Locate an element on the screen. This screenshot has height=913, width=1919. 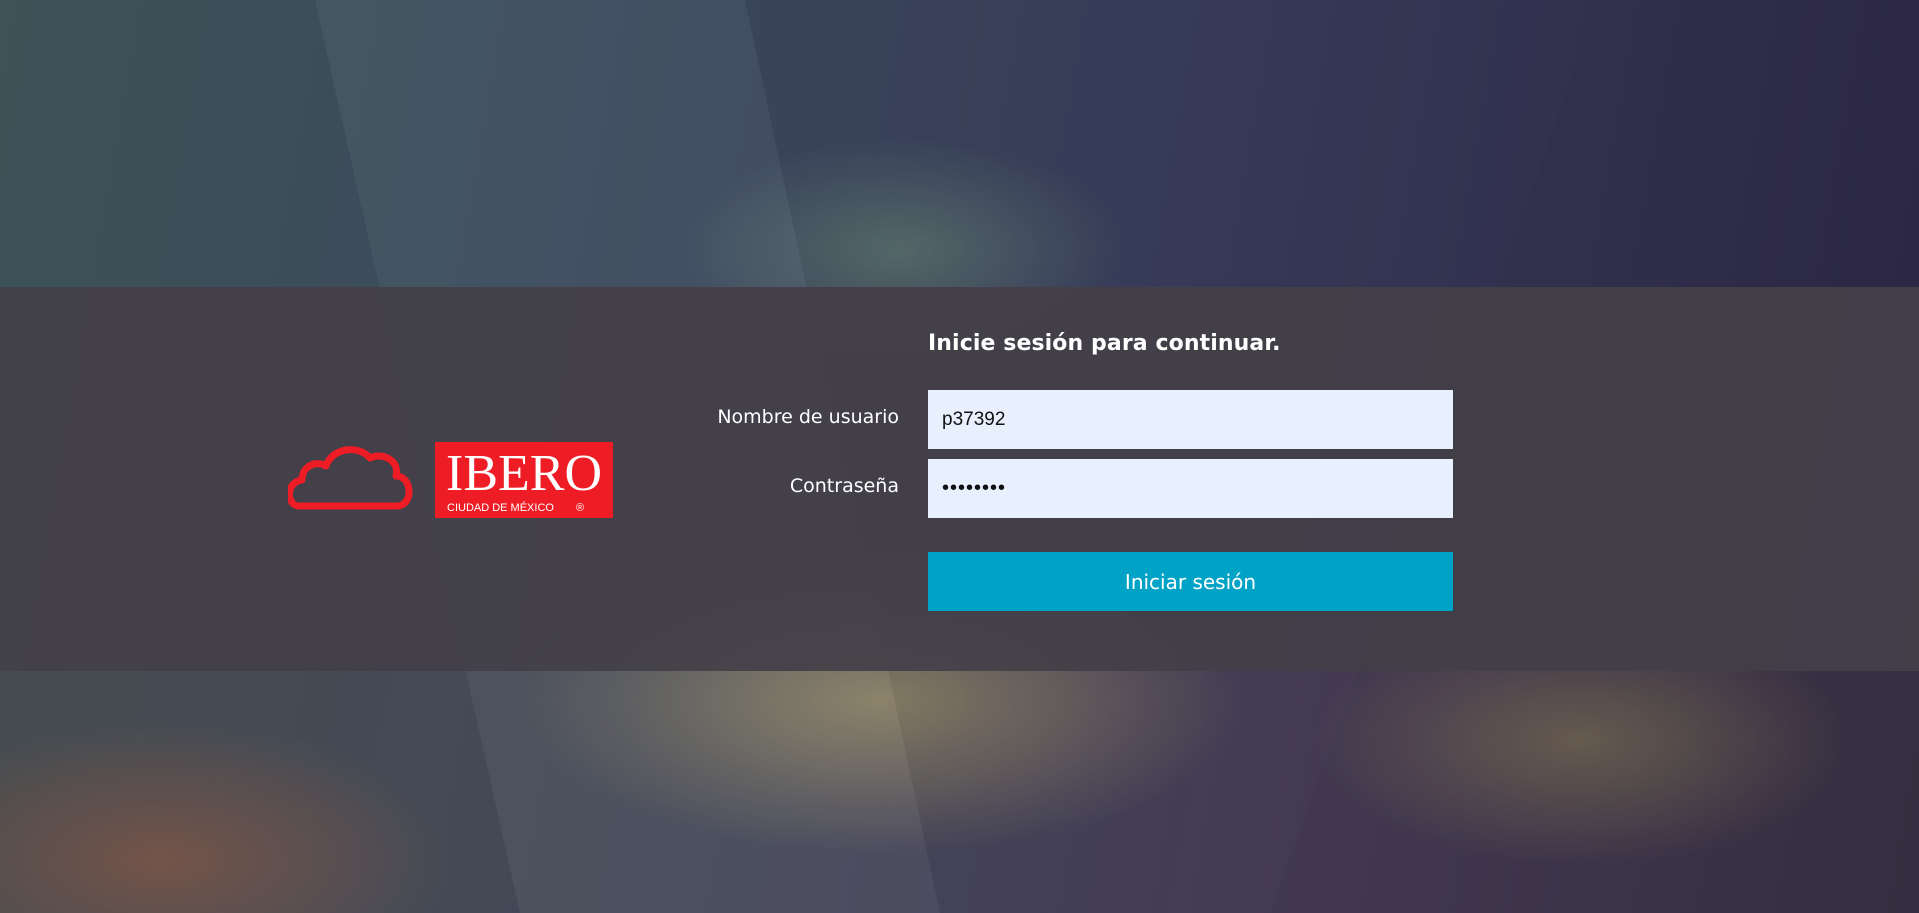
login-button: Iniciar sesión is located at coordinates (1190, 581).